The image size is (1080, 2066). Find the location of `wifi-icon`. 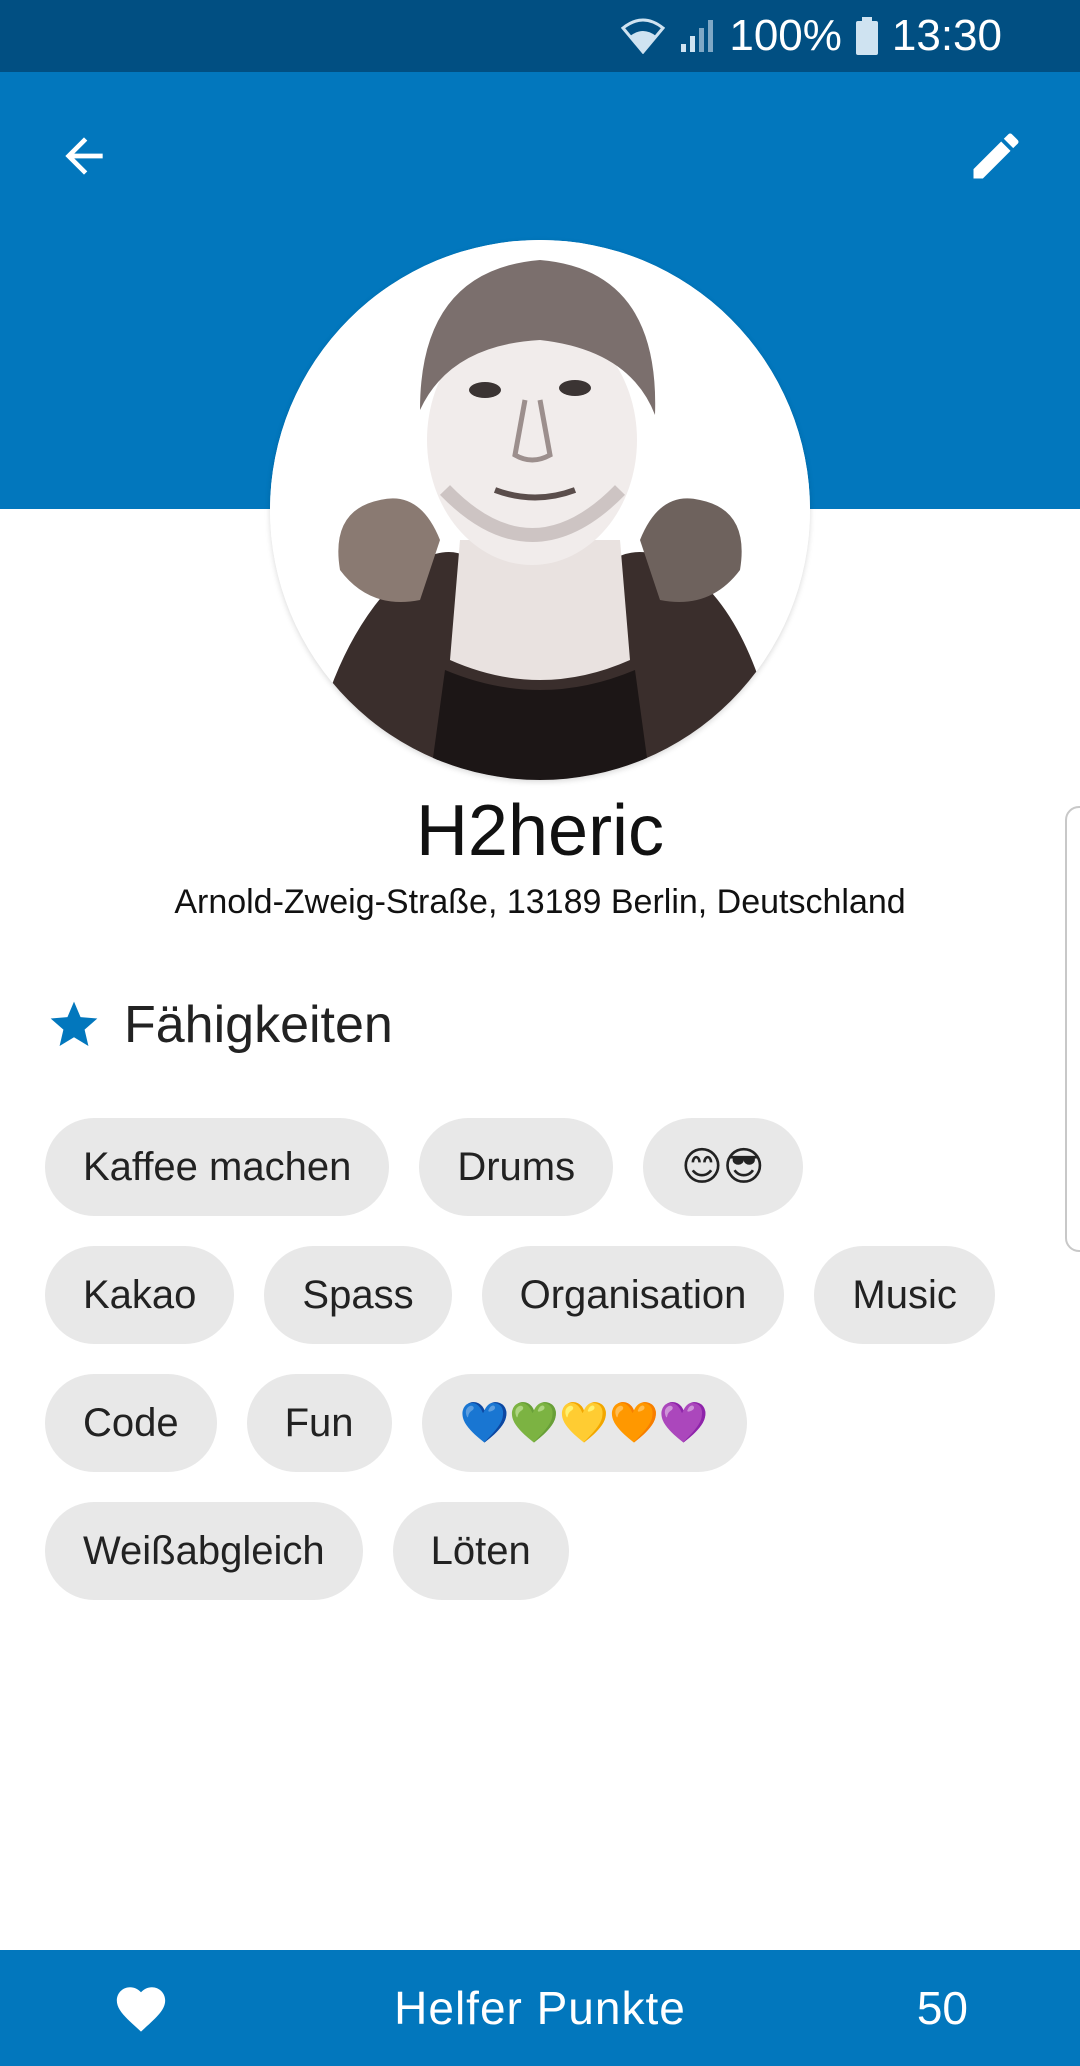

wifi-icon is located at coordinates (643, 36).